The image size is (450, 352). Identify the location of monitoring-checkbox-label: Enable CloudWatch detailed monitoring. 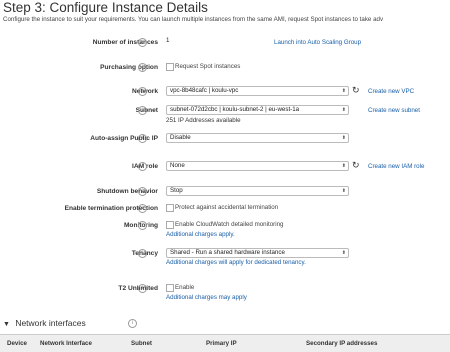
(229, 224).